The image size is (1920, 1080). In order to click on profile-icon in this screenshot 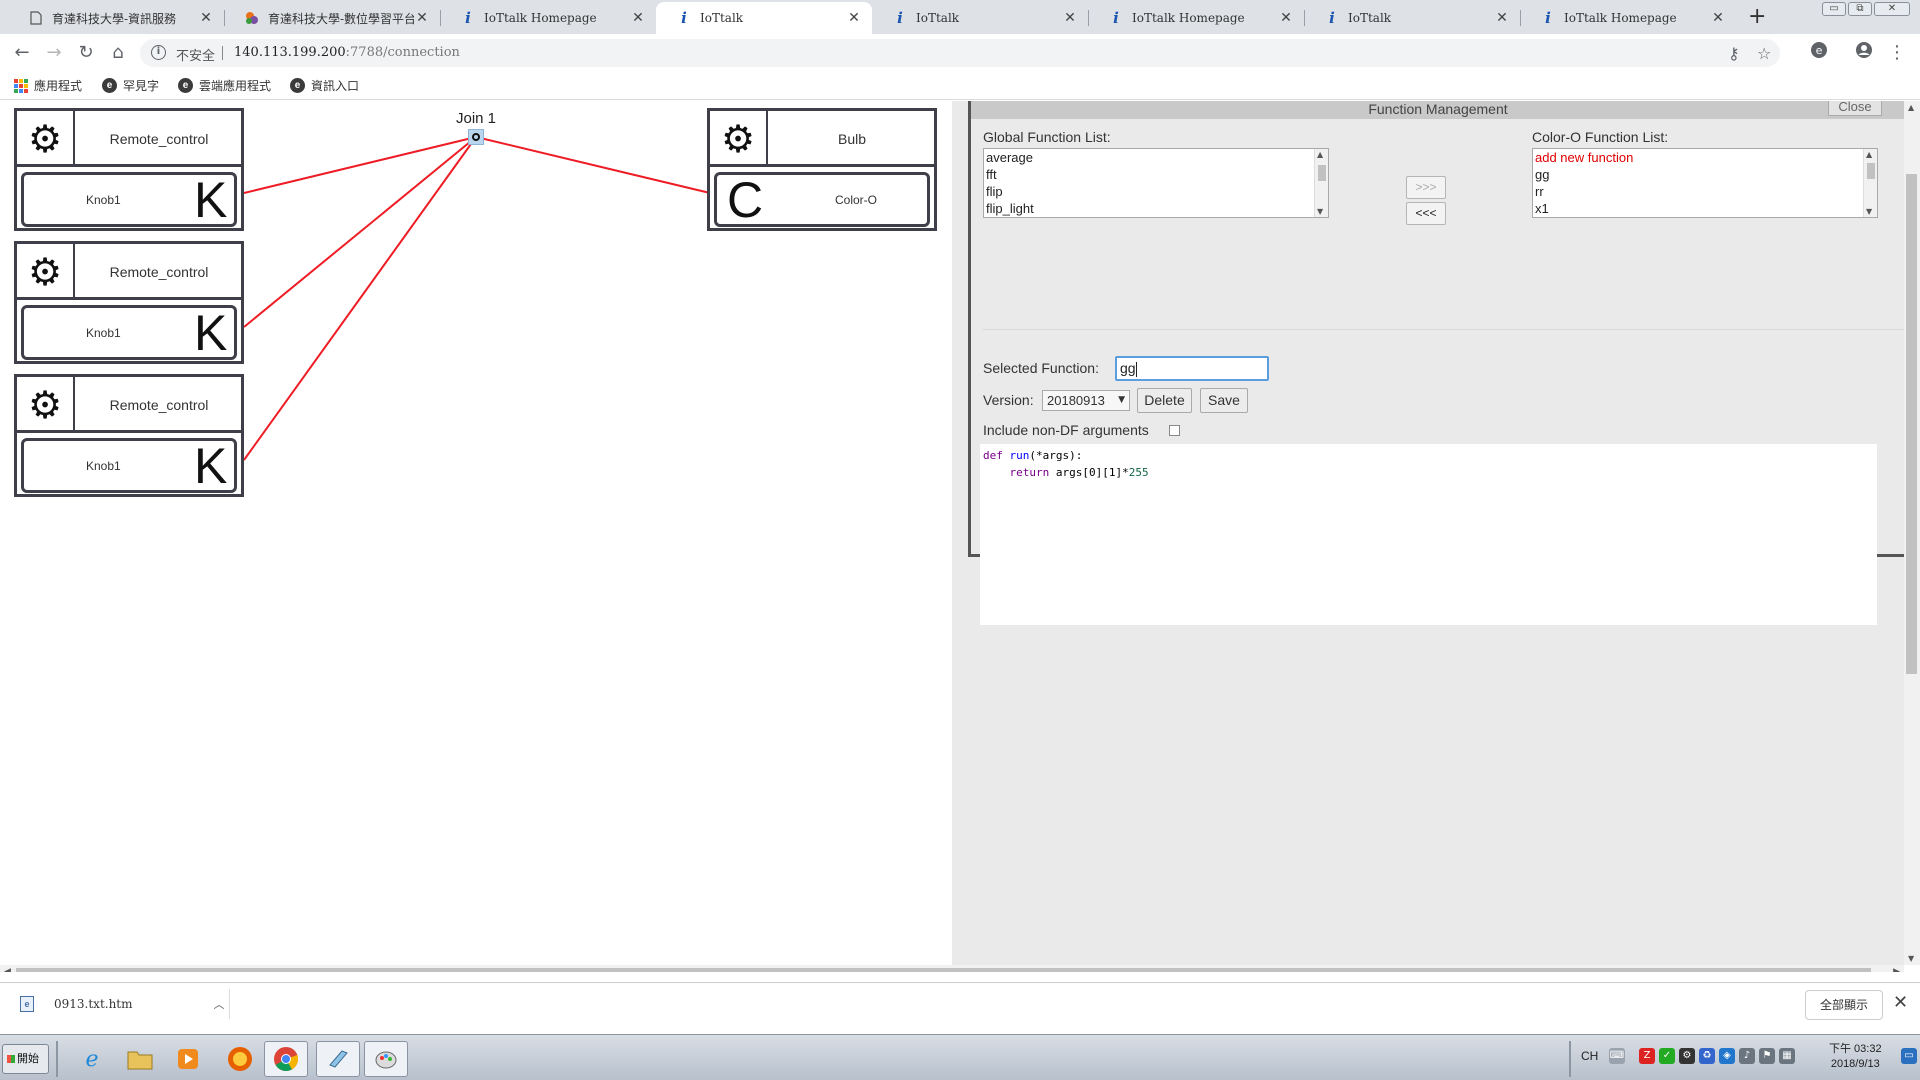, I will do `click(1864, 53)`.